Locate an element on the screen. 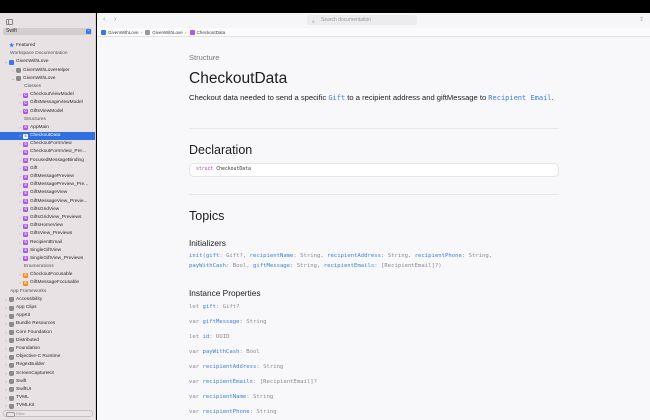  property-link: var giftMessage: String is located at coordinates (227, 322).